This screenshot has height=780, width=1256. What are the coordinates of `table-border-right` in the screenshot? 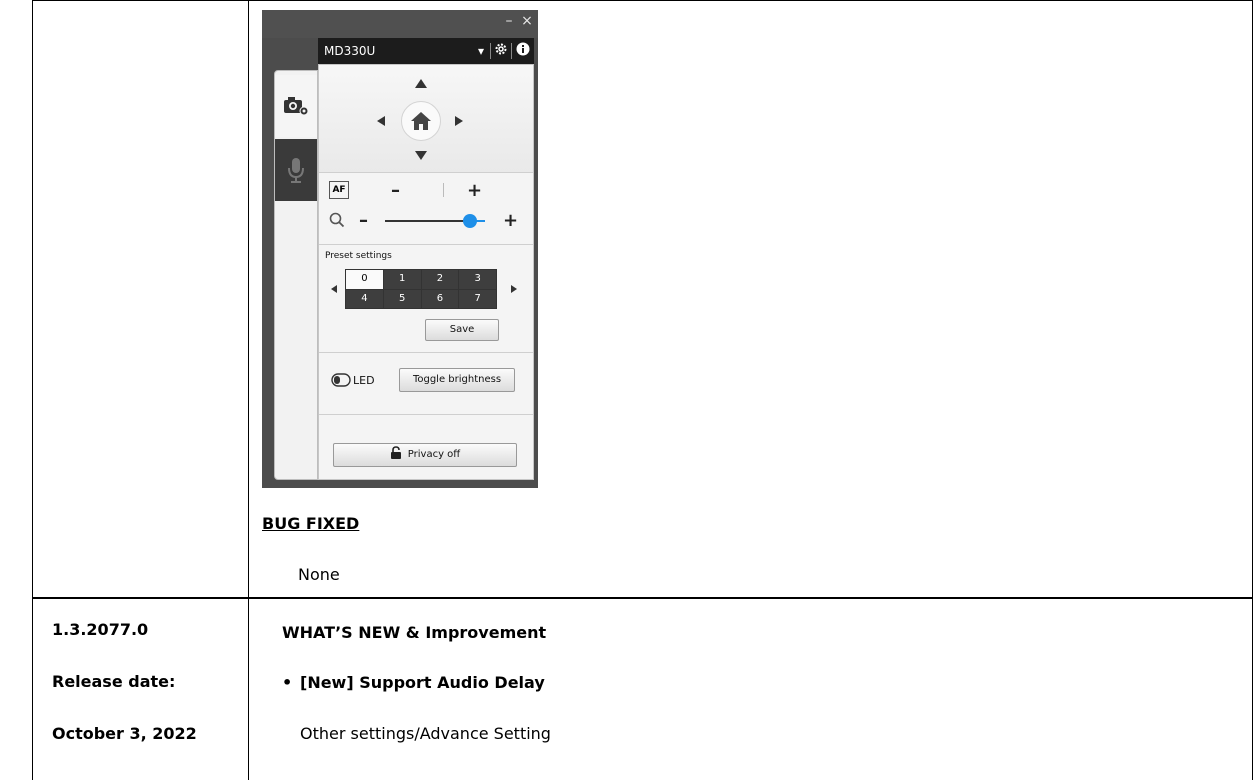 It's located at (1252, 390).